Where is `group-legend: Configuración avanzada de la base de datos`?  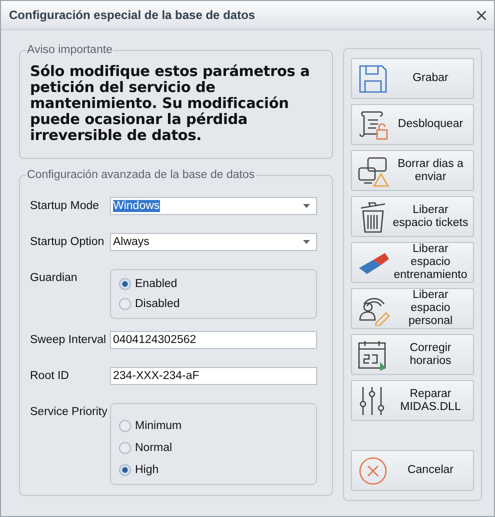
group-legend: Configuración avanzada de la base de datos is located at coordinates (141, 175).